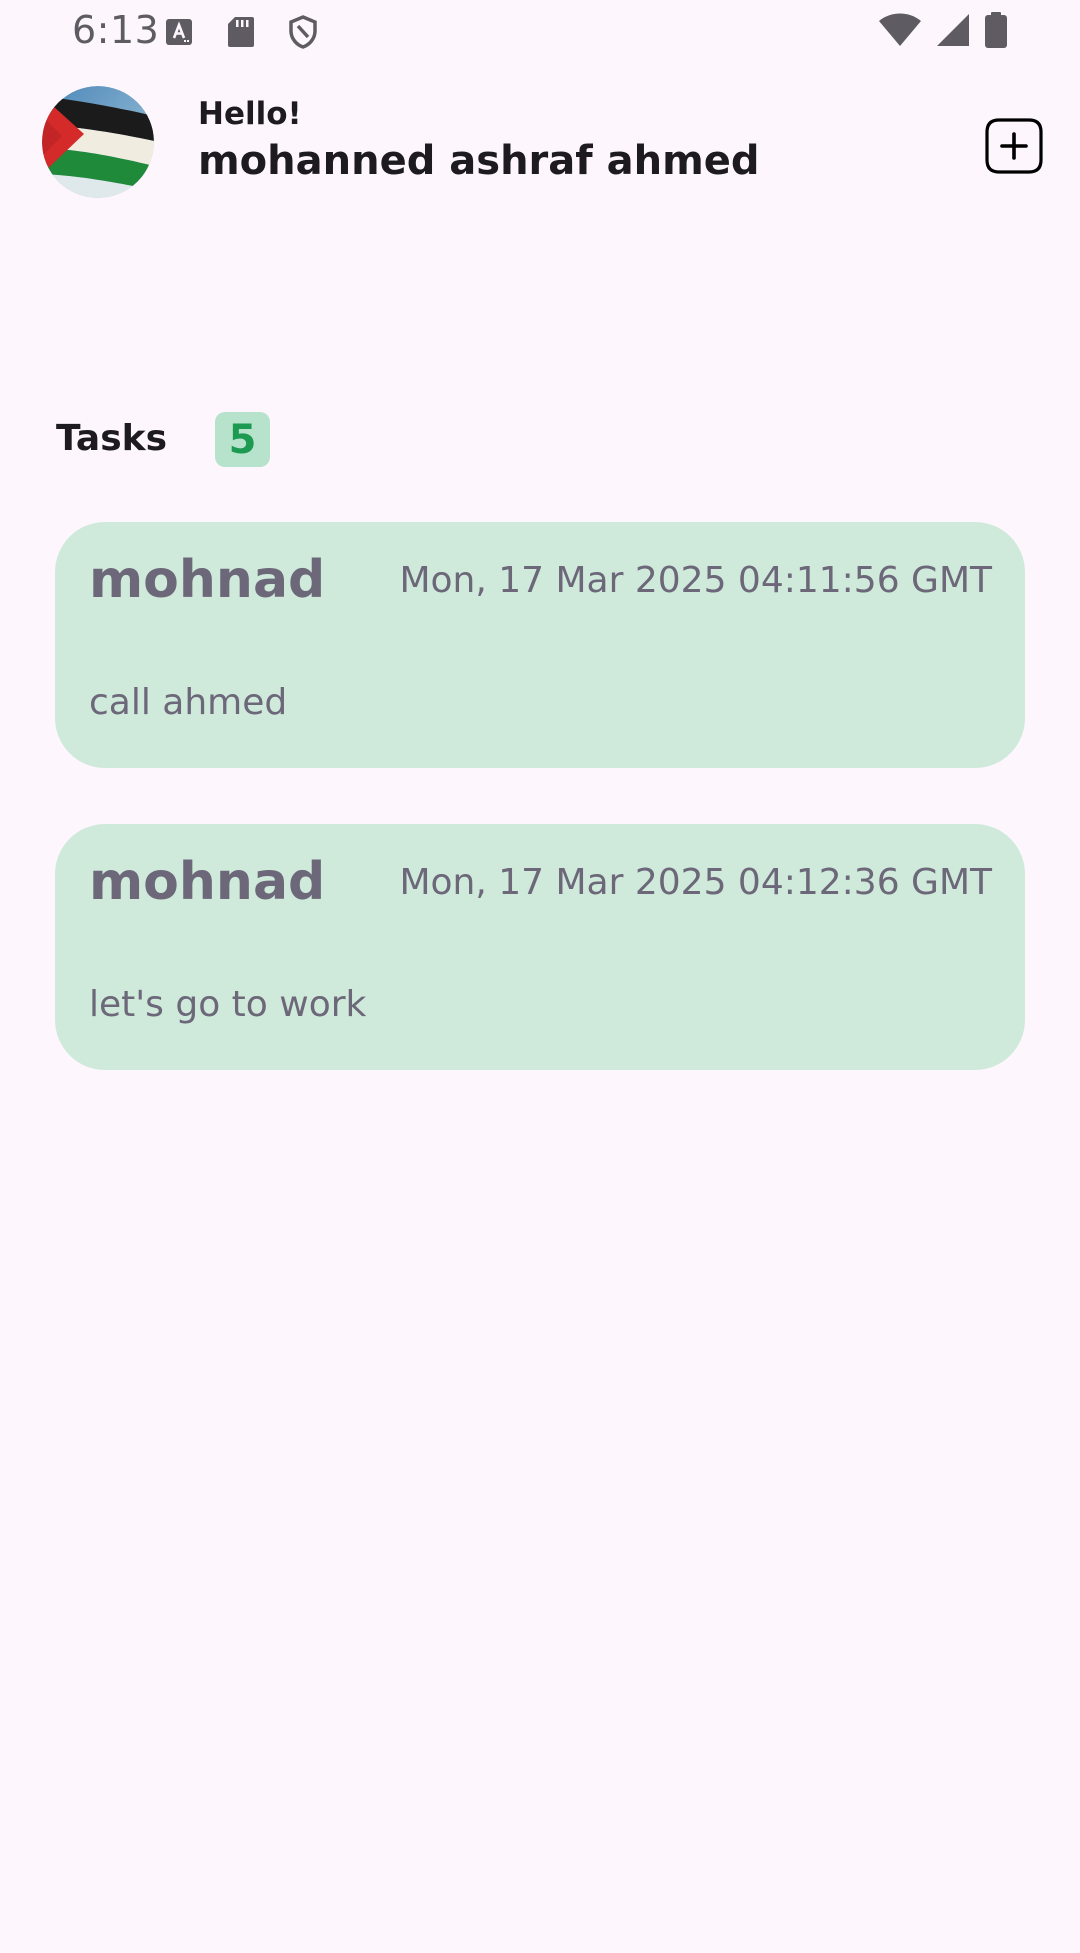 The height and width of the screenshot is (1953, 1080). I want to click on avatar, so click(98, 142).